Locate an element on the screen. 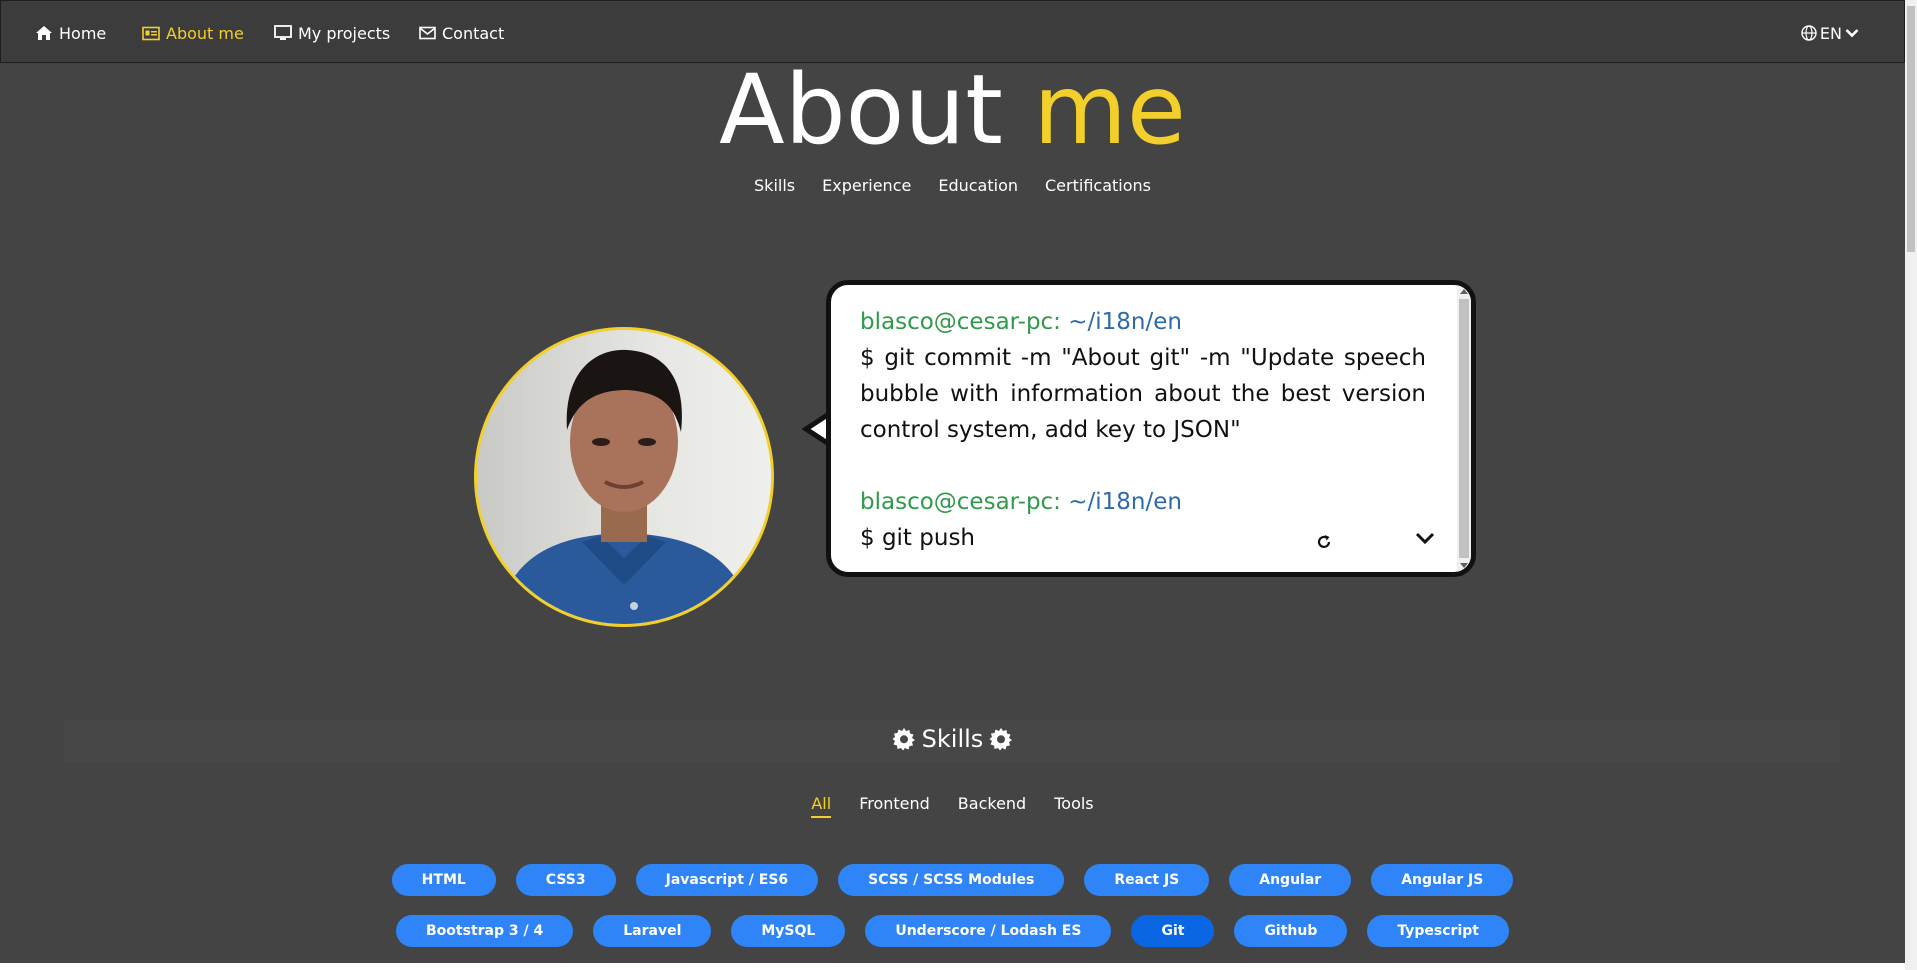 This screenshot has width=1917, height=970. bubble-scrollbar is located at coordinates (1464, 428).